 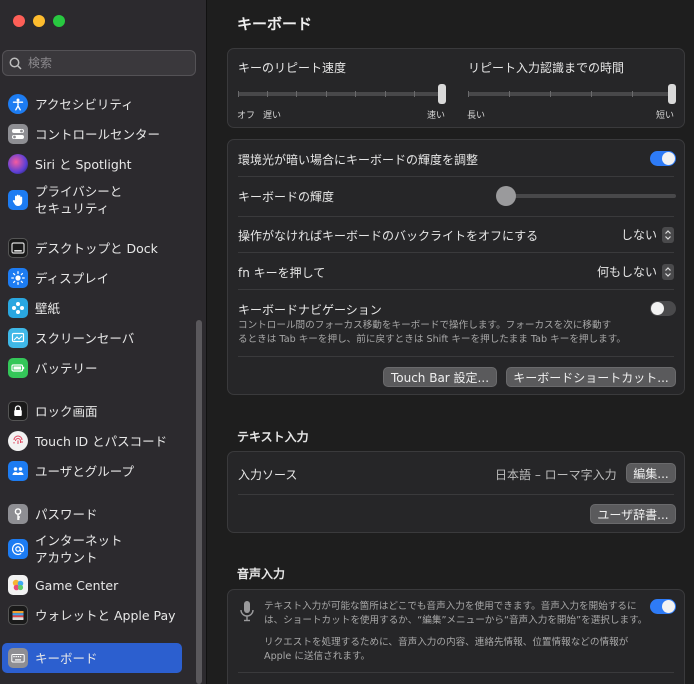 I want to click on key-repeat-slider-thumb, so click(x=442, y=94).